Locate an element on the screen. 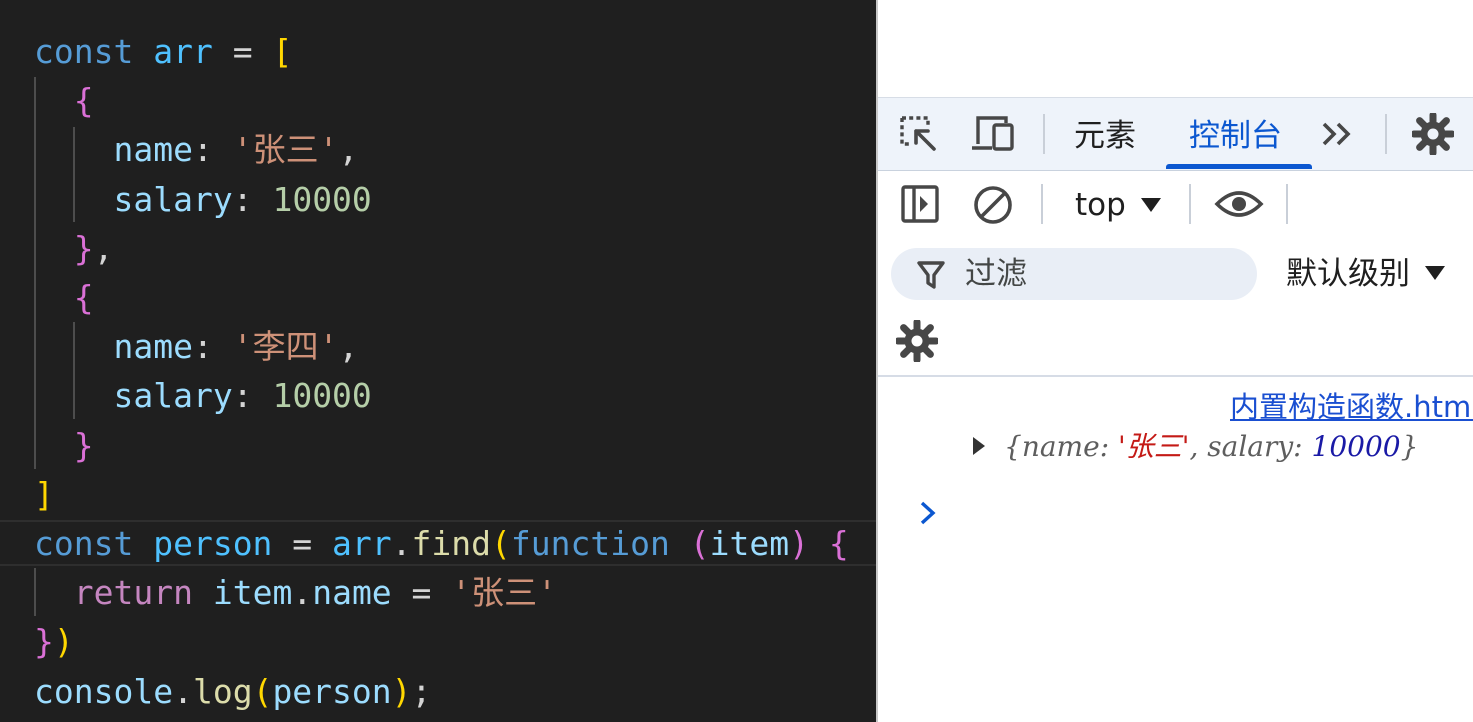 Image resolution: width=1473 pixels, height=722 pixels. code-line: ] is located at coordinates (44, 494).